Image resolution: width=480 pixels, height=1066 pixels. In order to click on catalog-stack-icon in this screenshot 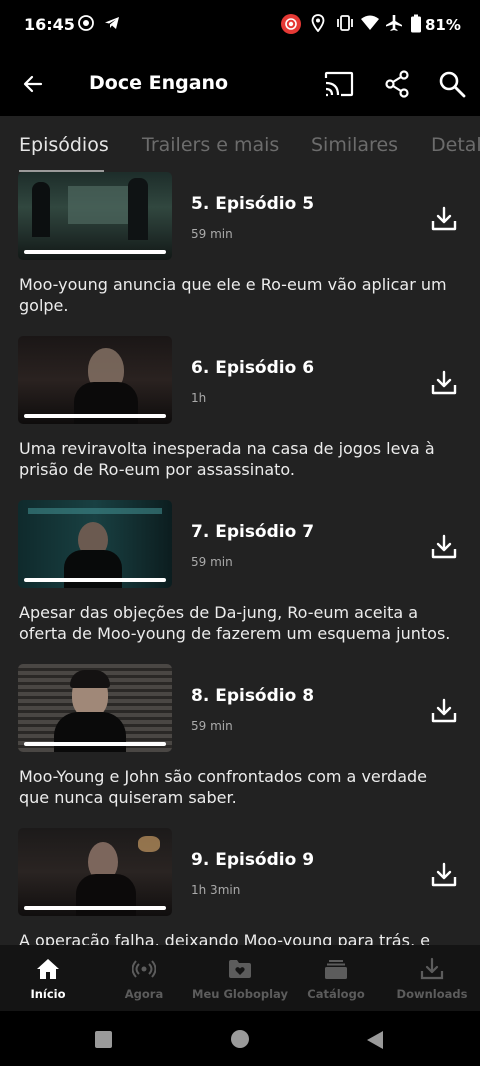, I will do `click(336, 969)`.